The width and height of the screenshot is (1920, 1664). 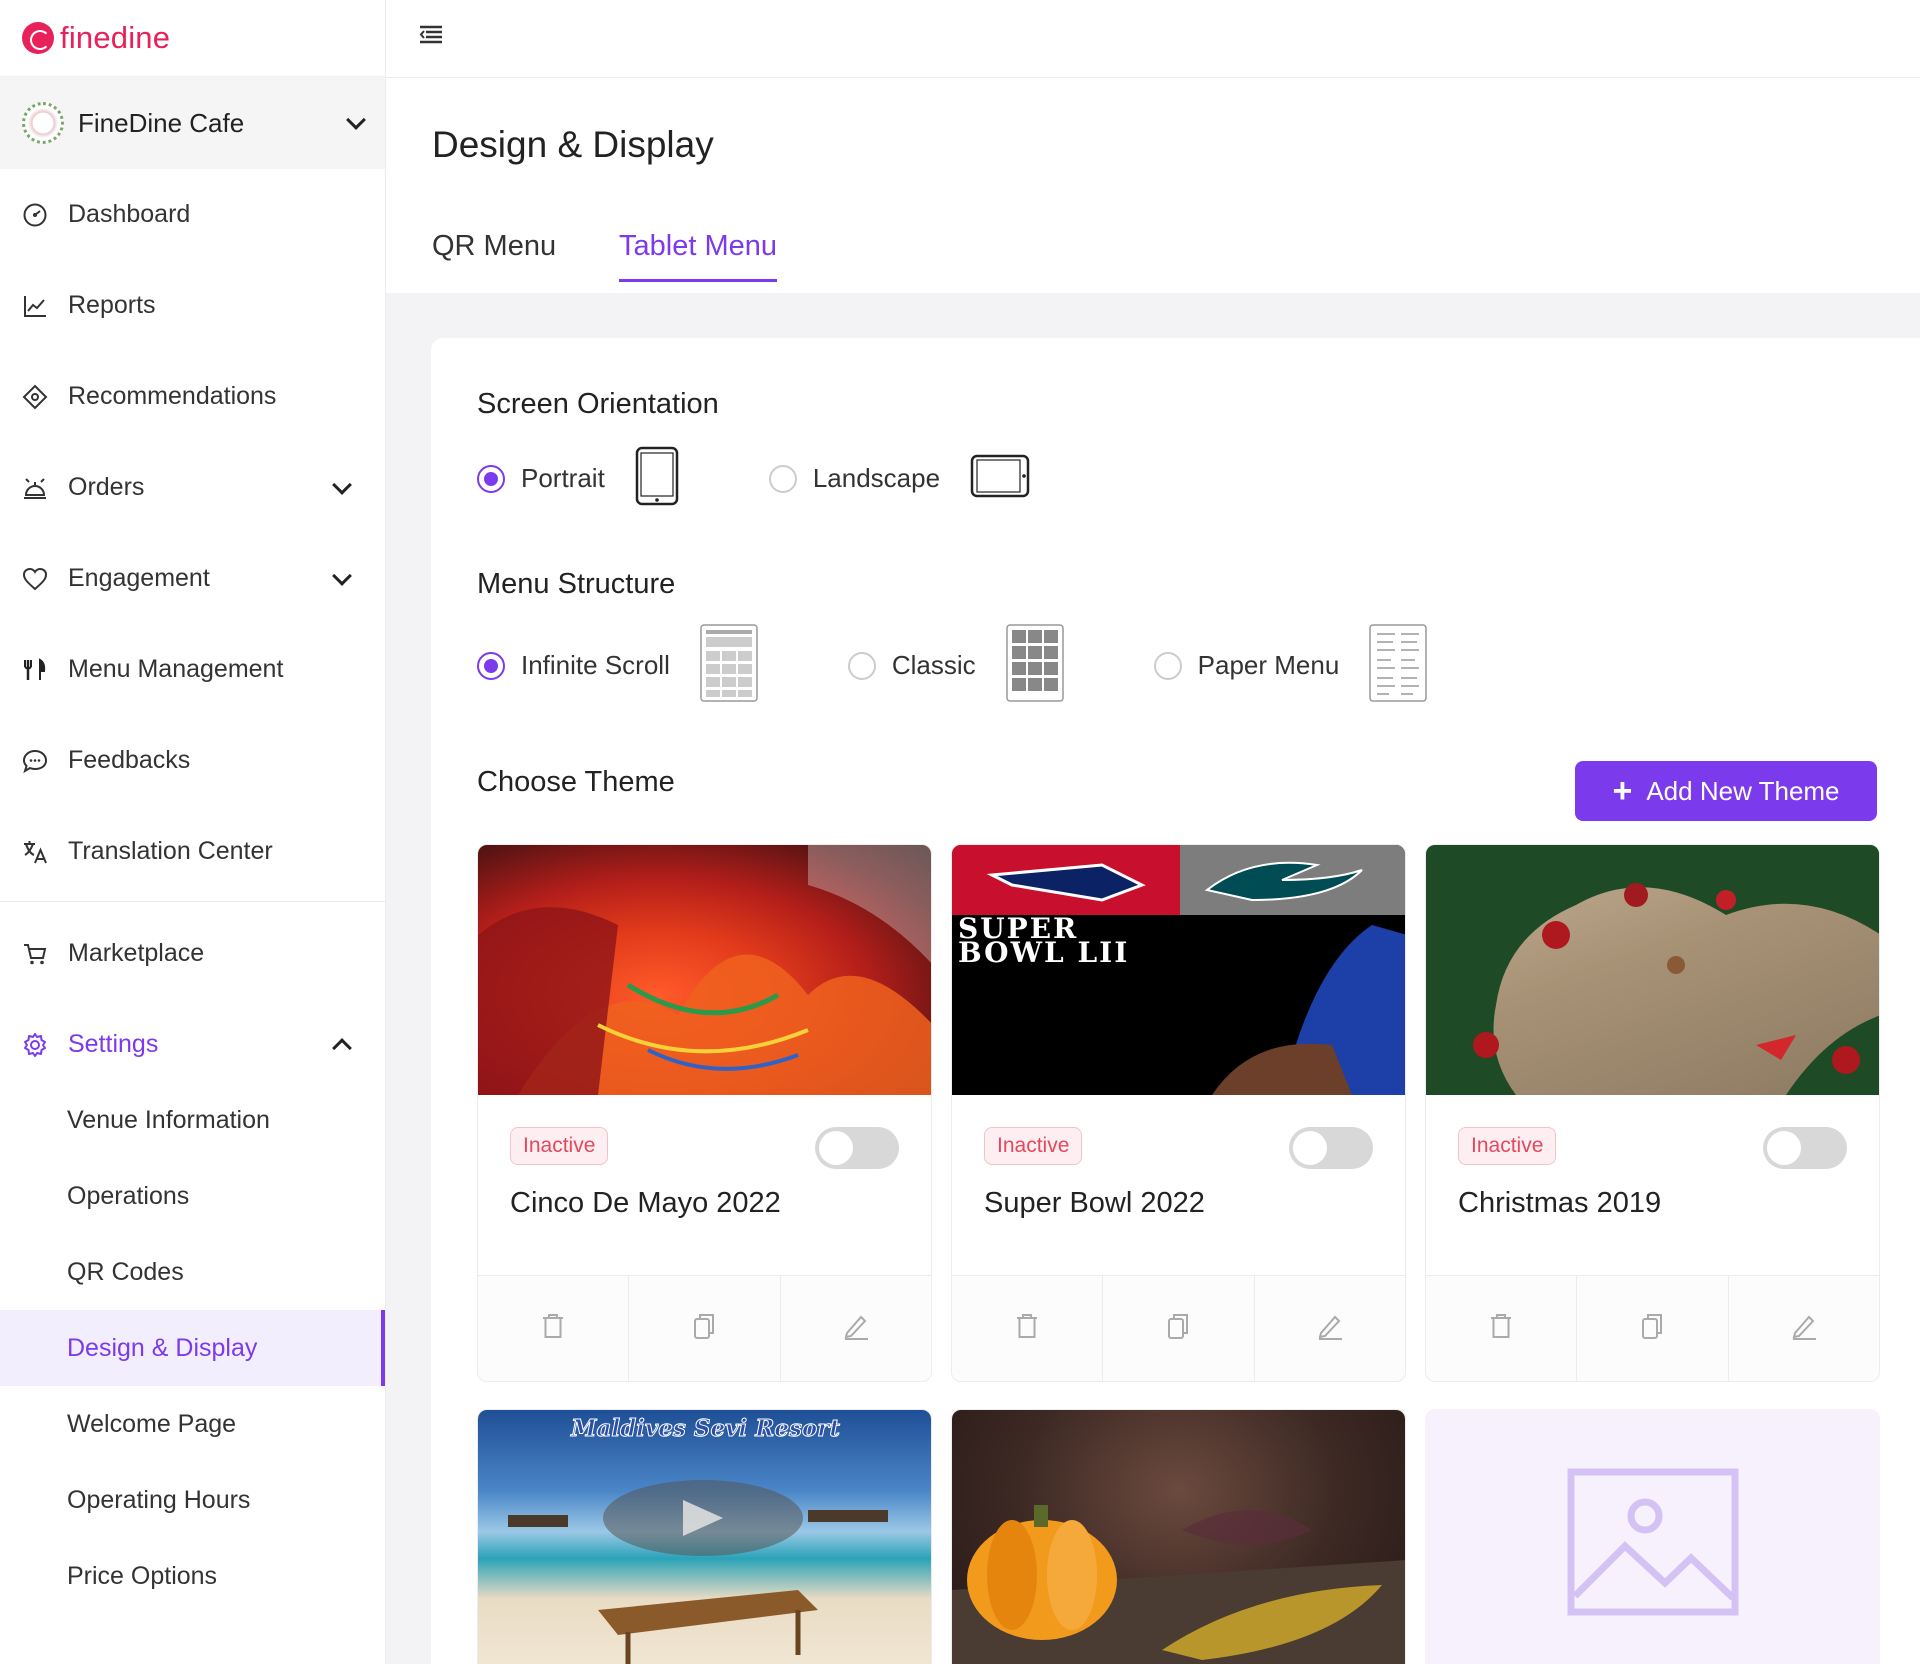 What do you see at coordinates (35, 954) in the screenshot?
I see `cart-icon` at bounding box center [35, 954].